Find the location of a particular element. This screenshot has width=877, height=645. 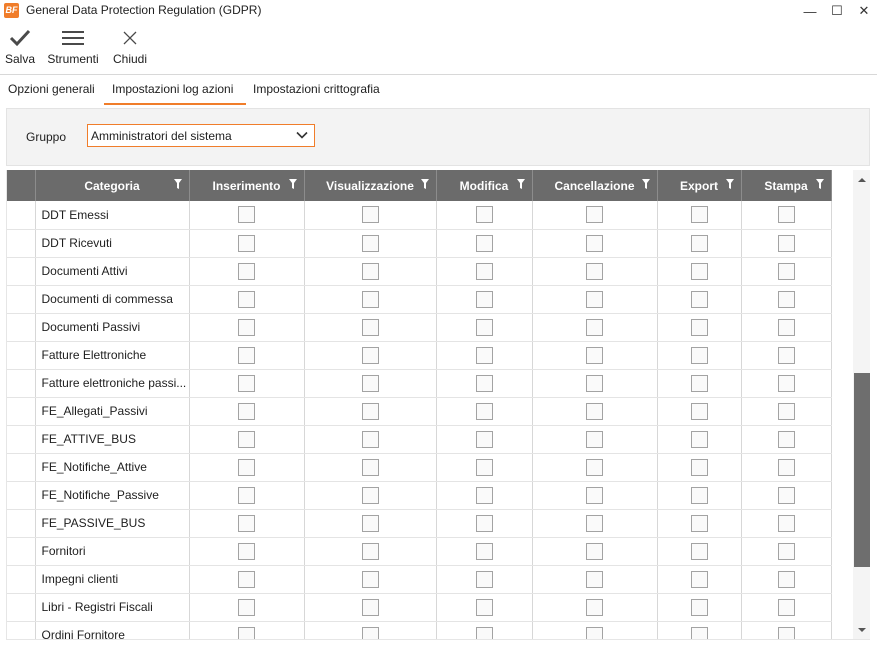

table-row: FE_ATTIVE_BUS is located at coordinates (419, 439).